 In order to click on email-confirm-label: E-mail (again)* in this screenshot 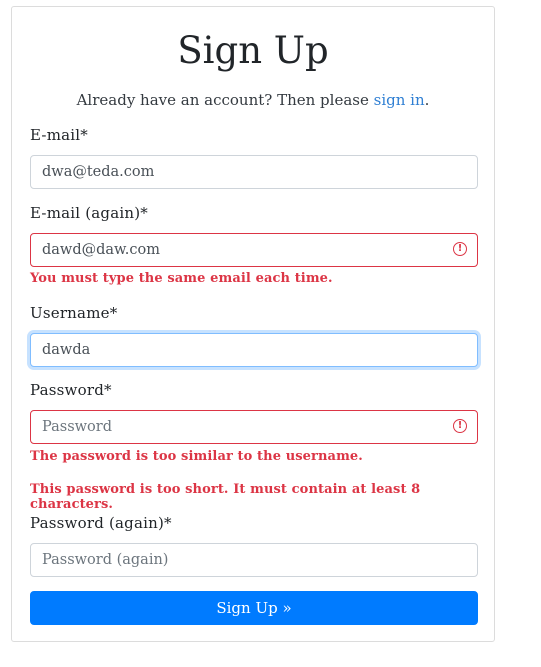, I will do `click(89, 213)`.